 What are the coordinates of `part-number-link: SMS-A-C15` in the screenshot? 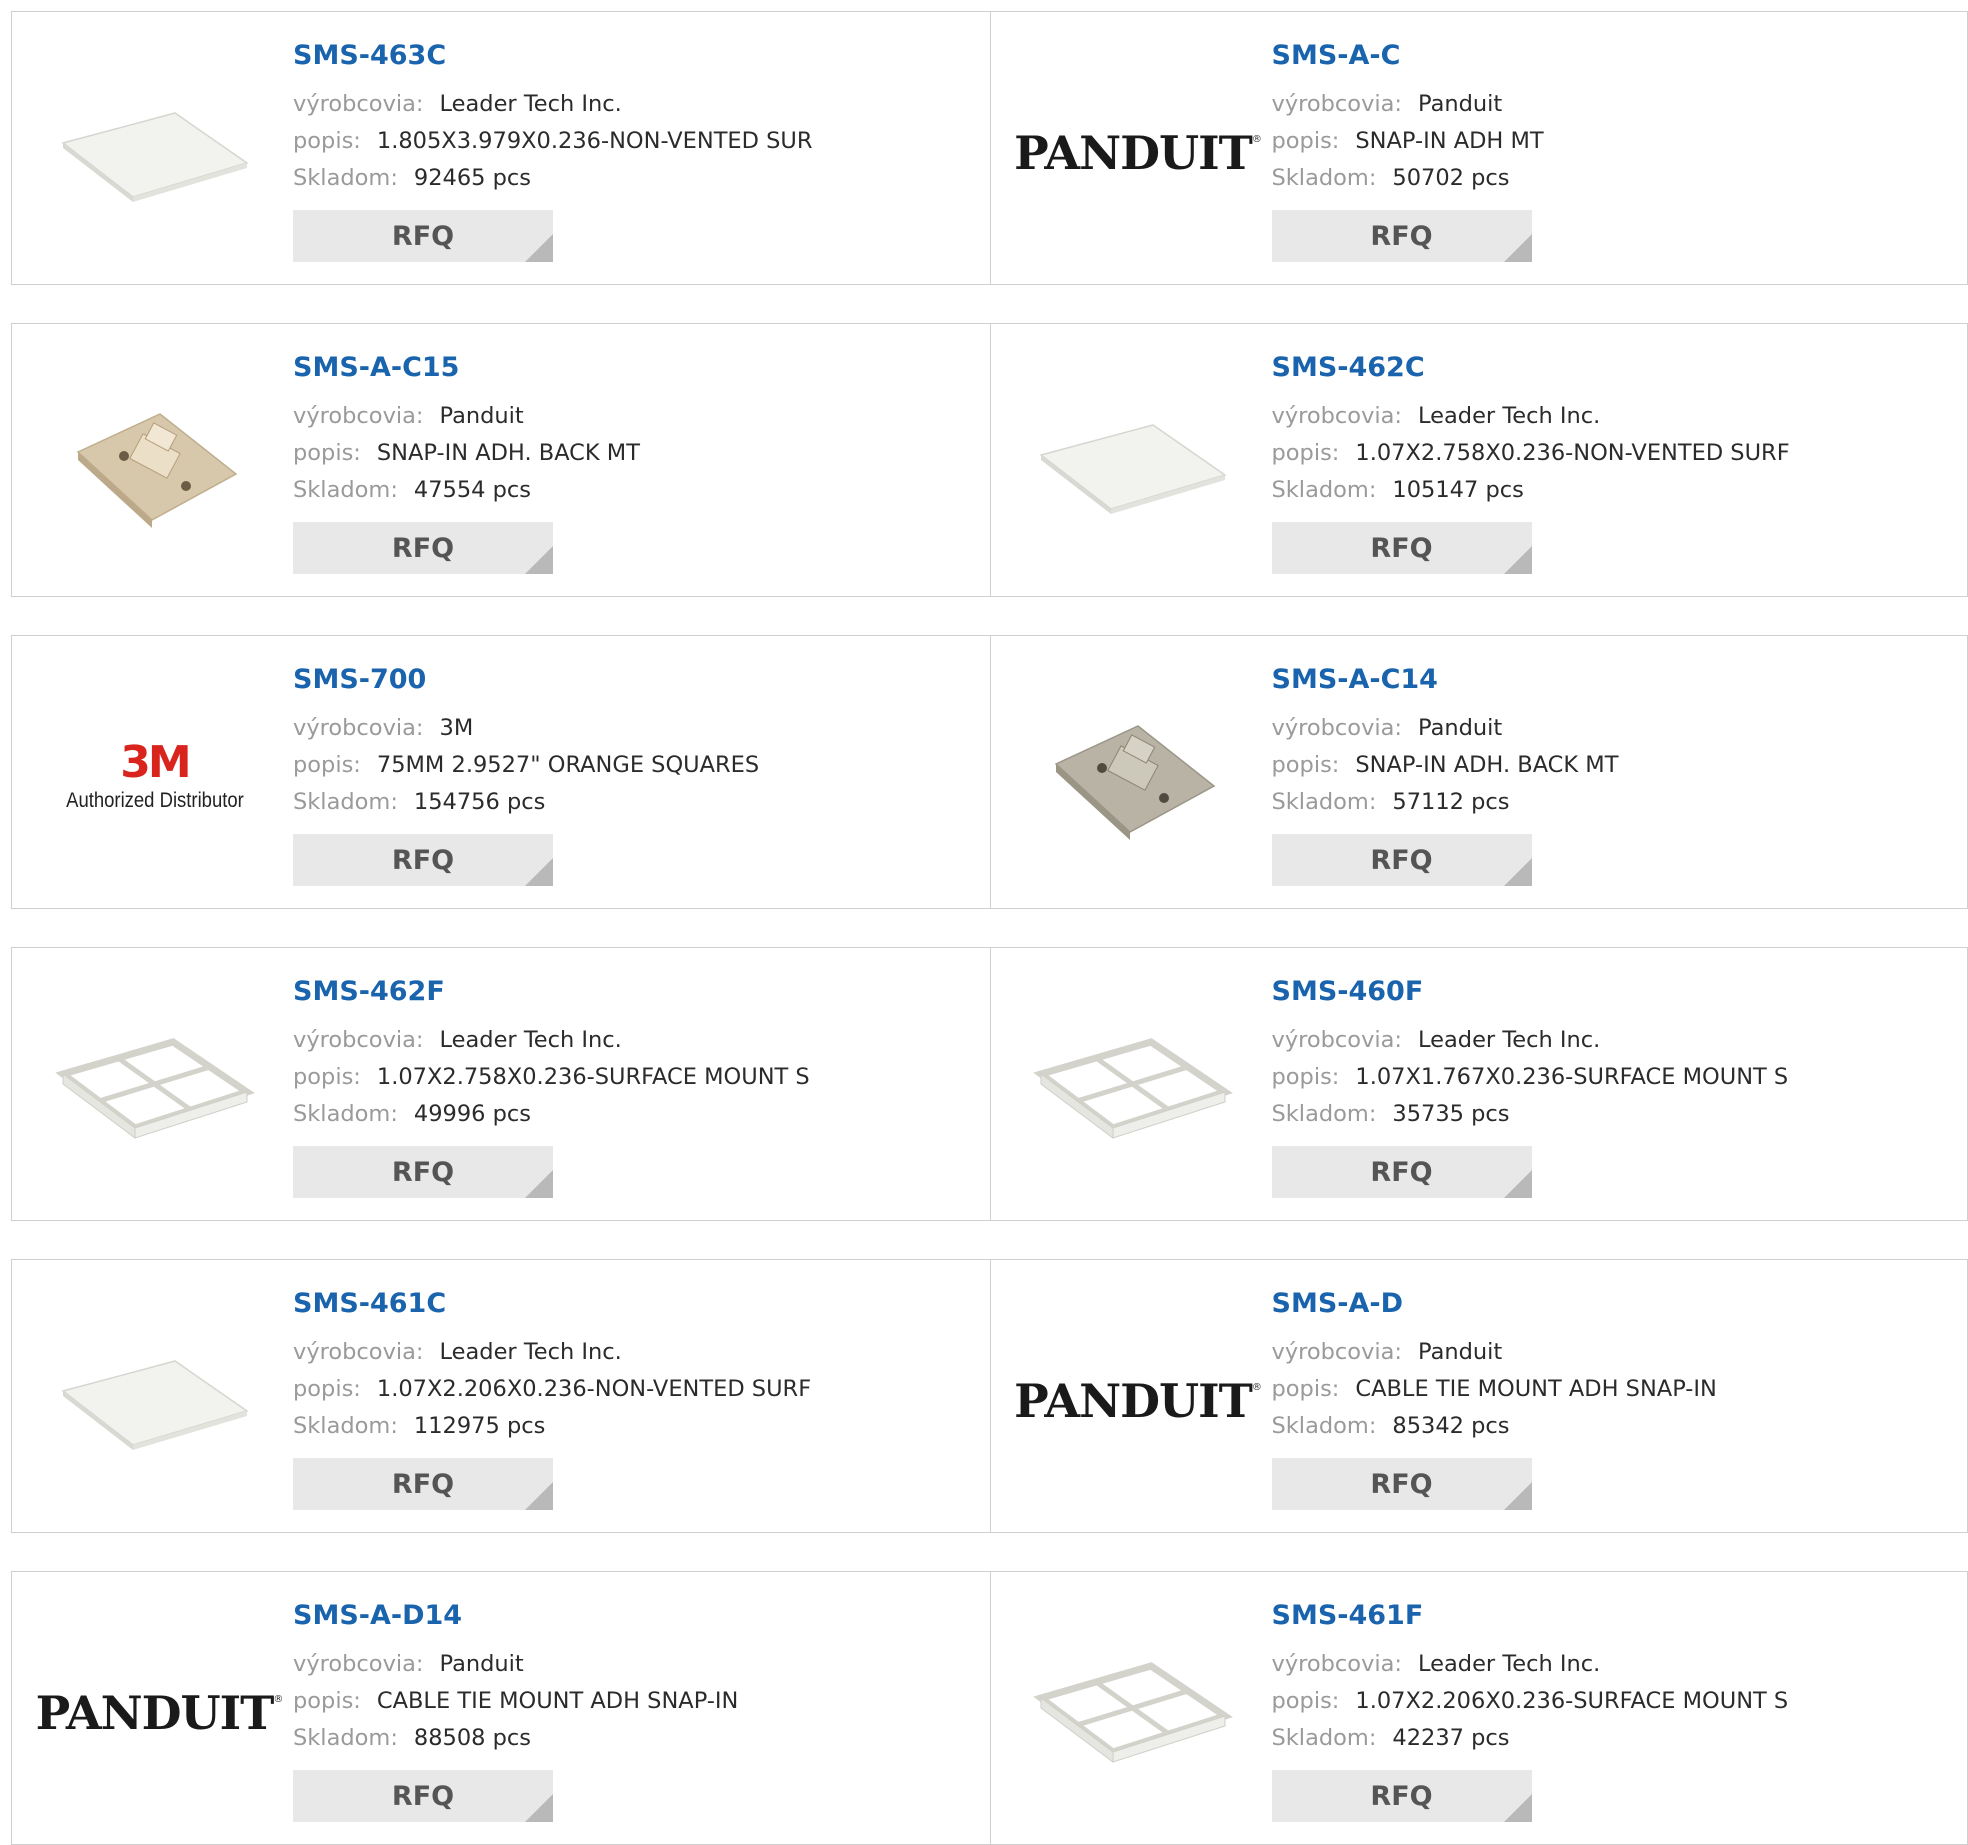 It's located at (466, 367).